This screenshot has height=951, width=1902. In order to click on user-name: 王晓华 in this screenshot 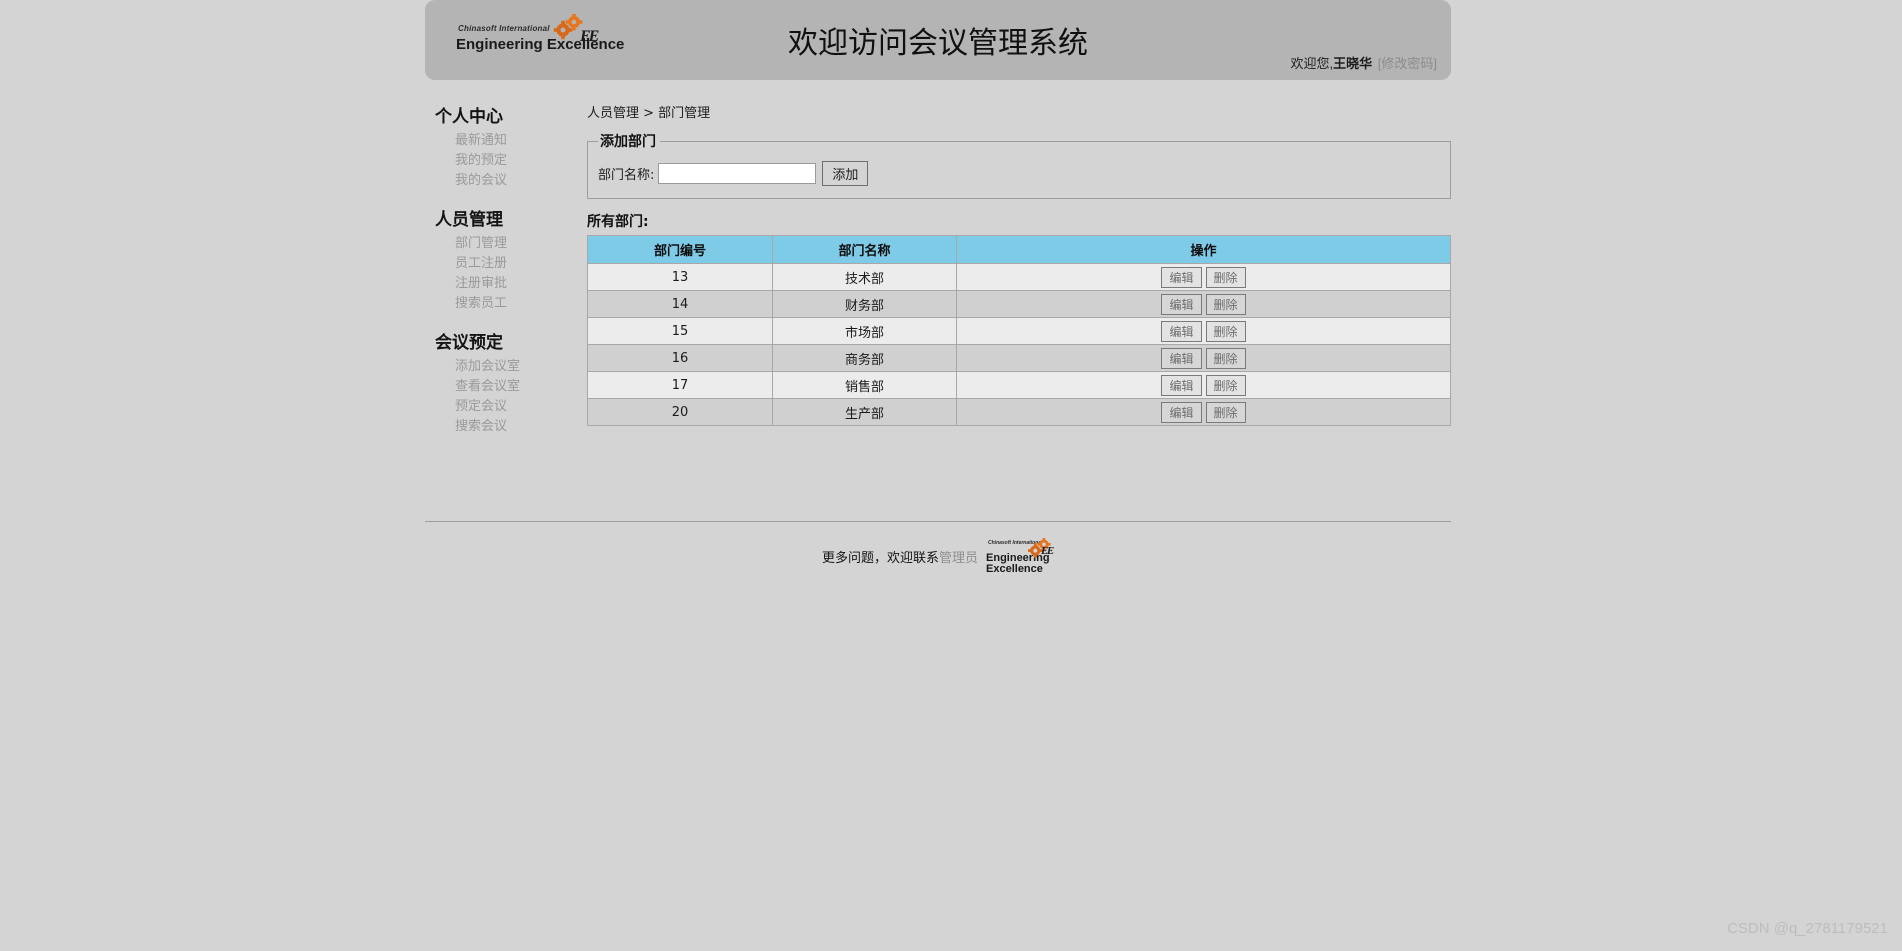, I will do `click(1353, 63)`.